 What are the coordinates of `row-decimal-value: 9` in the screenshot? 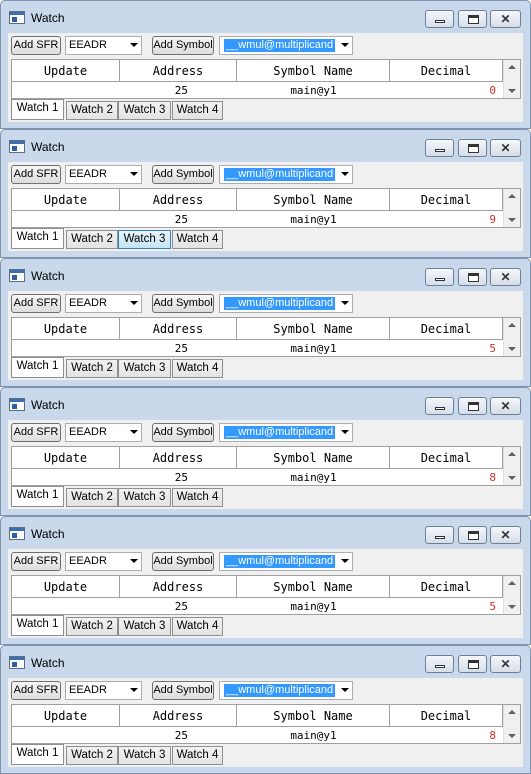 It's located at (443, 219).